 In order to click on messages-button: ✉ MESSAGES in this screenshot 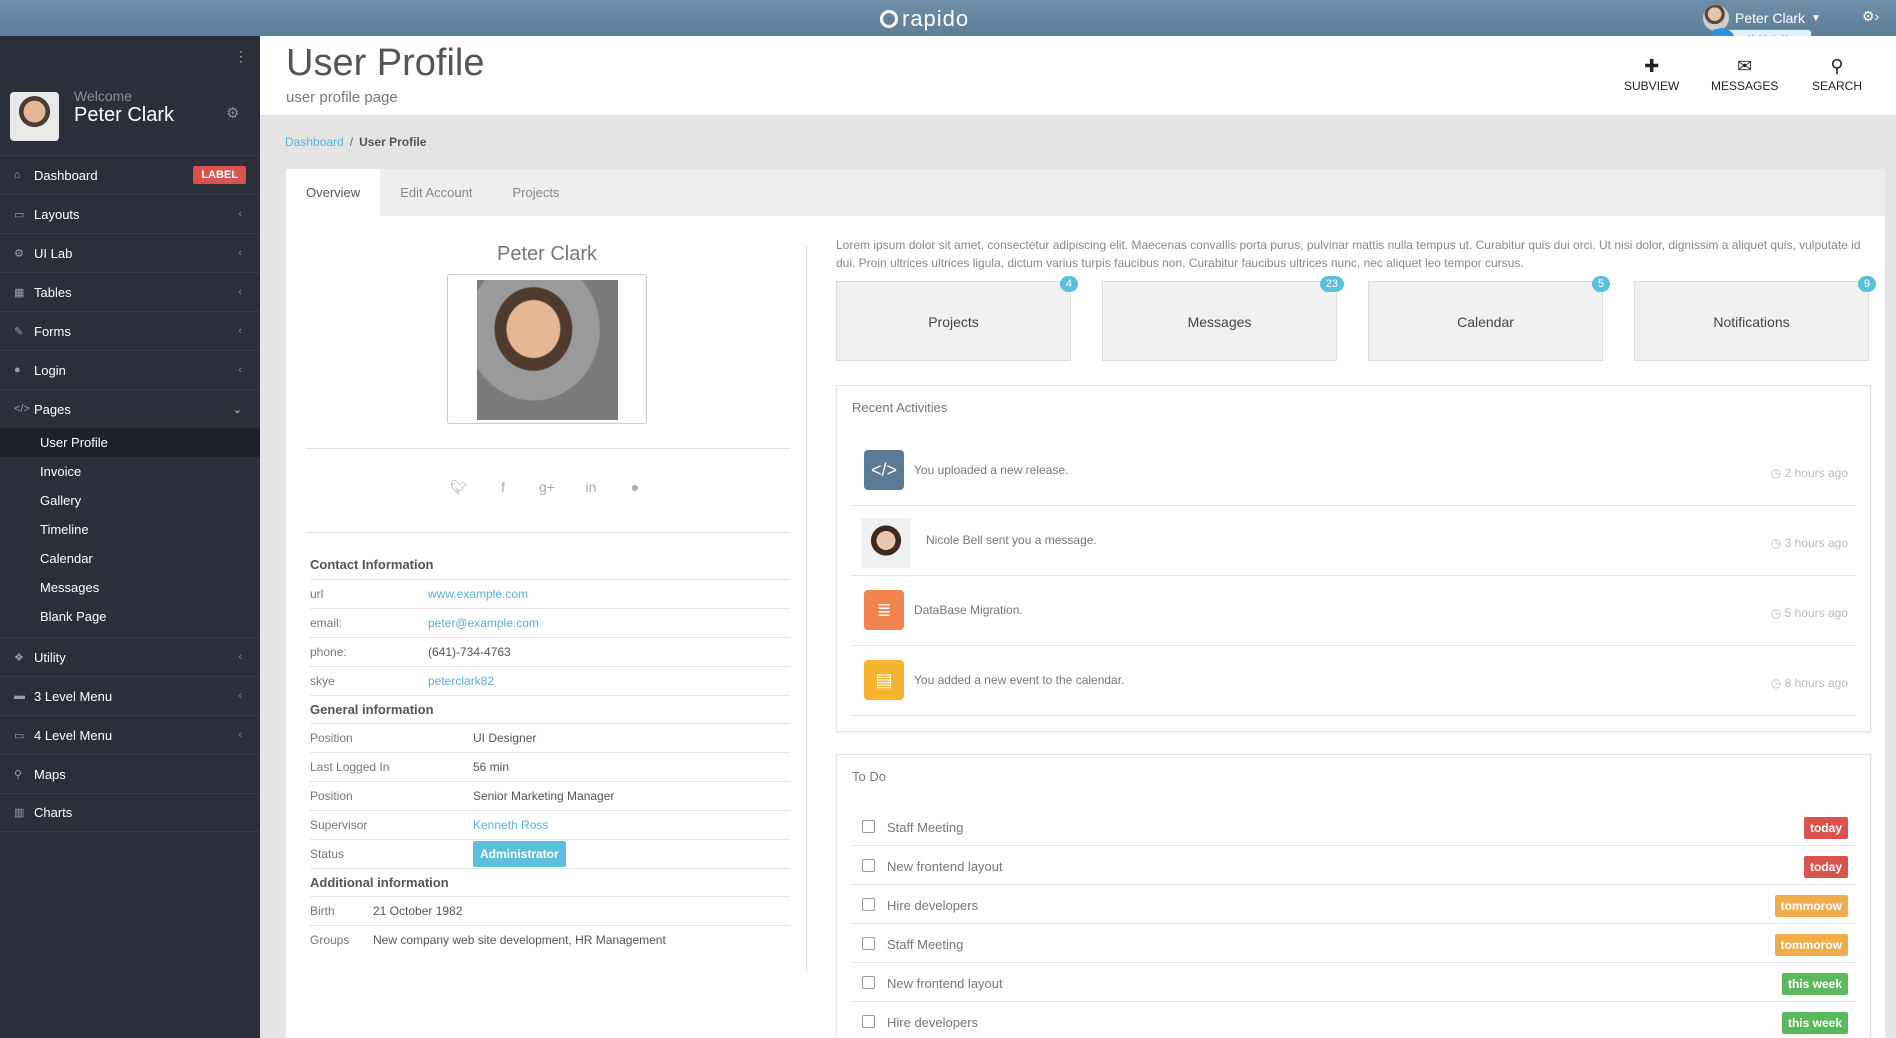, I will do `click(1744, 74)`.